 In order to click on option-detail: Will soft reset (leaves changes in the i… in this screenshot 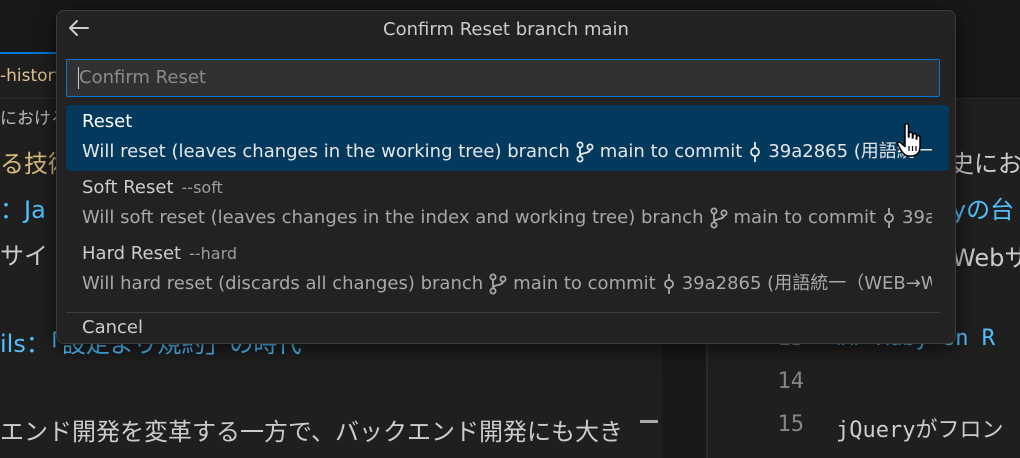, I will do `click(507, 218)`.